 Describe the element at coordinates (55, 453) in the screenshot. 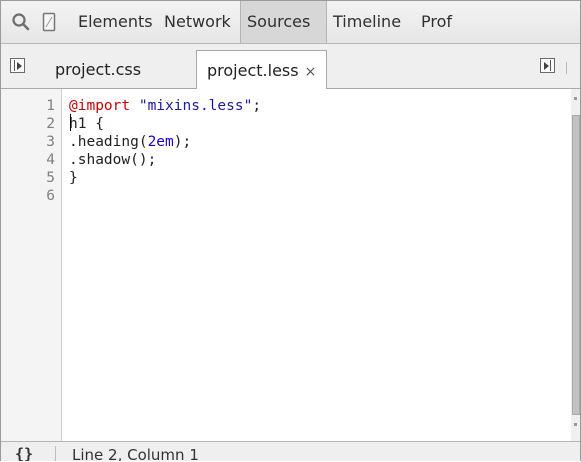

I see `status-divider` at that location.